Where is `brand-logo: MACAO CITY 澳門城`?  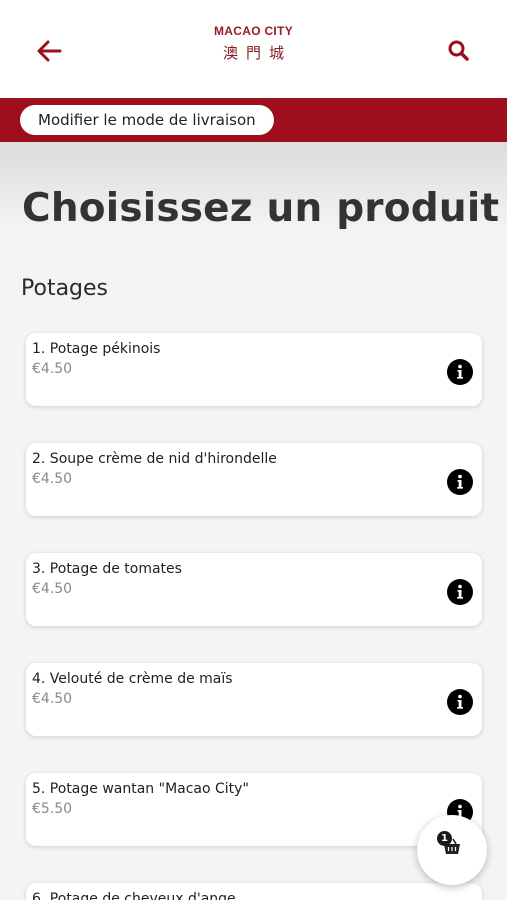
brand-logo: MACAO CITY 澳門城 is located at coordinates (253, 43).